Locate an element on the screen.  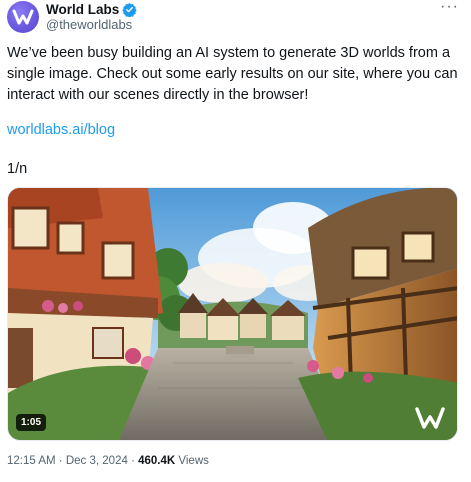
avatar is located at coordinates (23, 17).